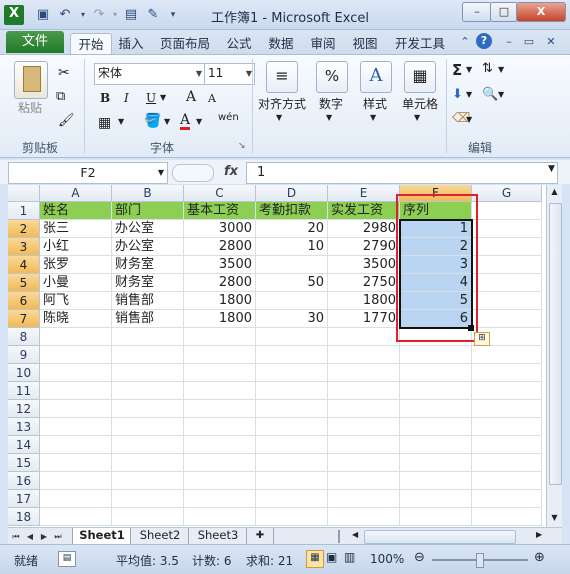 The image size is (570, 574). I want to click on row-header-11: 11, so click(24, 391).